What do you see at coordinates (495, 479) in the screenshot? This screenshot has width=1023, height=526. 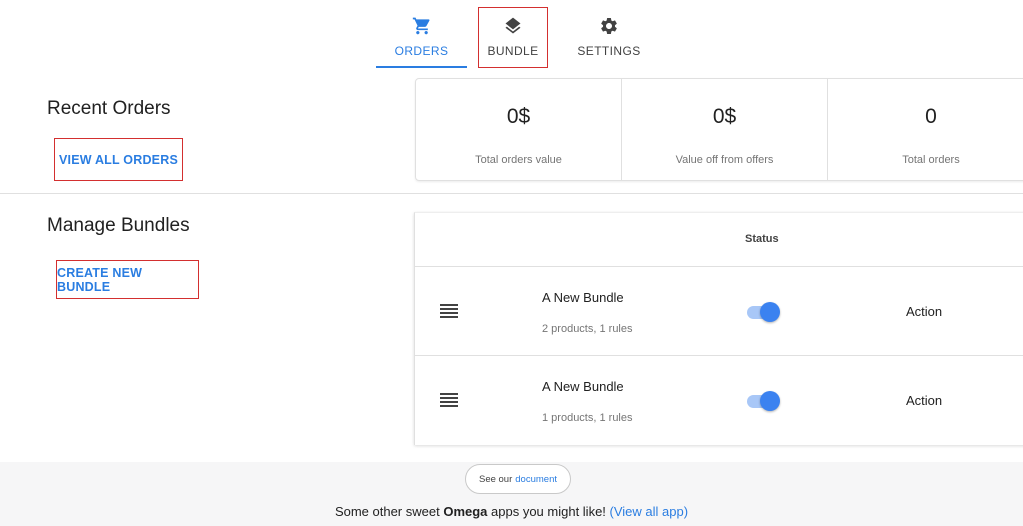 I see `see-our-text: See our` at bounding box center [495, 479].